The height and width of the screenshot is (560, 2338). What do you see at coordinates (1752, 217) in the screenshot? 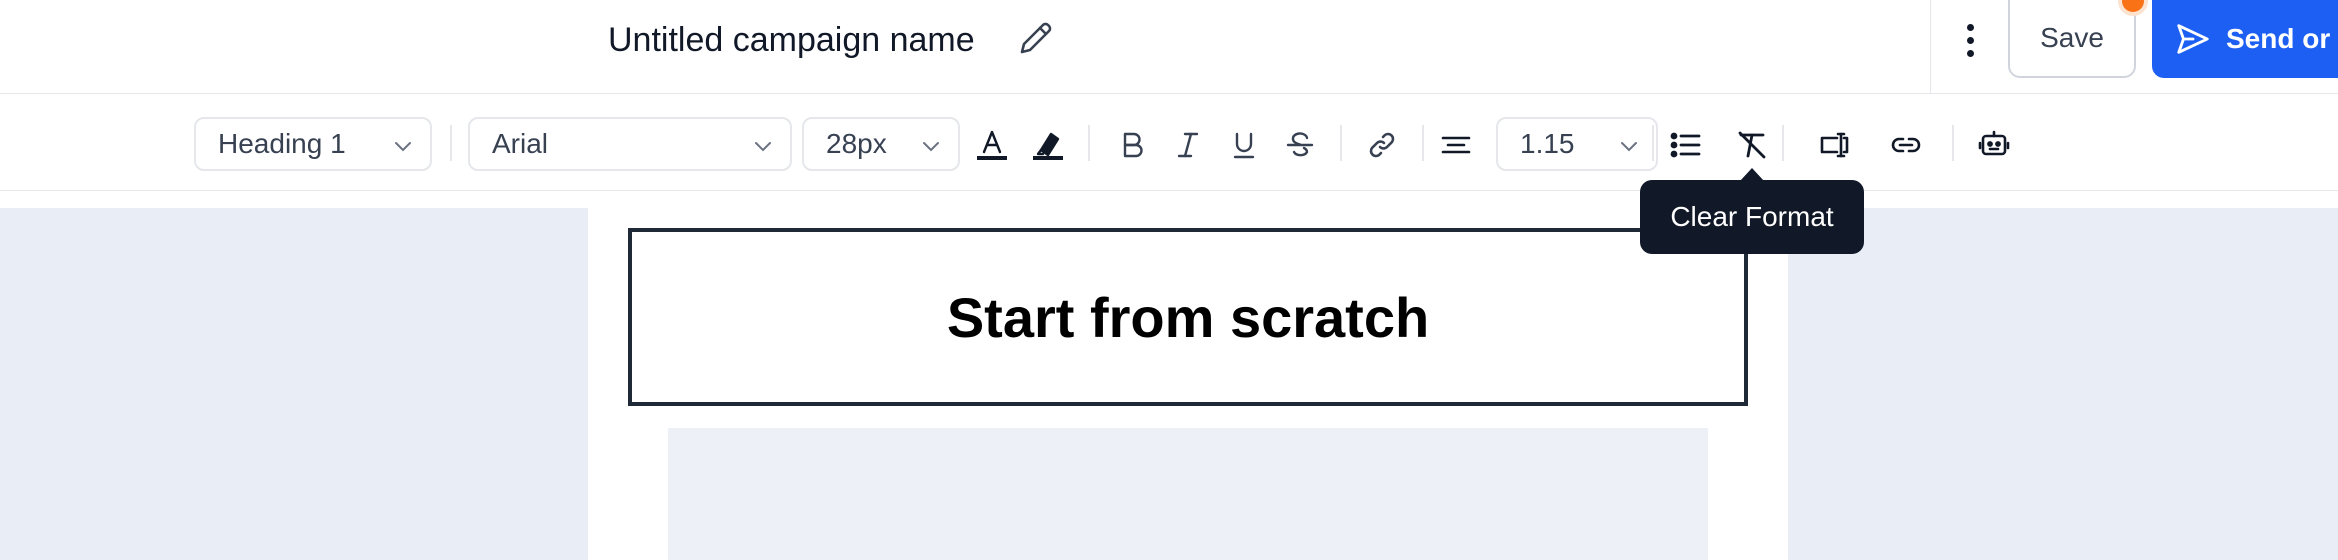
I see `clear-format-tooltip: Clear Format` at bounding box center [1752, 217].